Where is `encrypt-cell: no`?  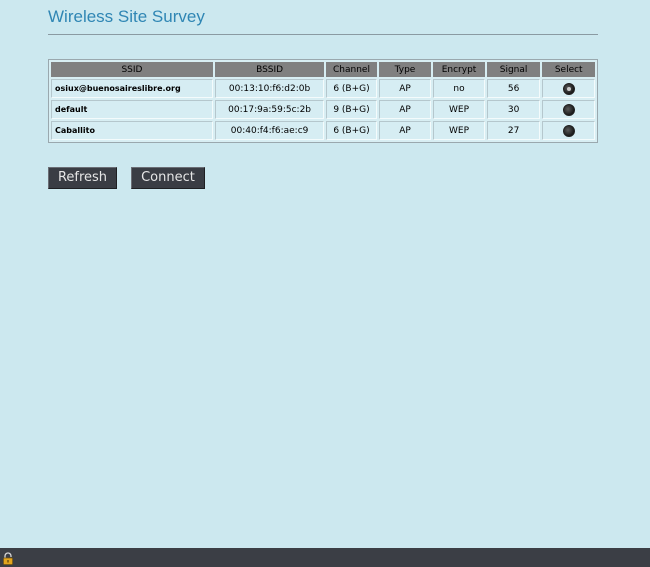 encrypt-cell: no is located at coordinates (459, 88).